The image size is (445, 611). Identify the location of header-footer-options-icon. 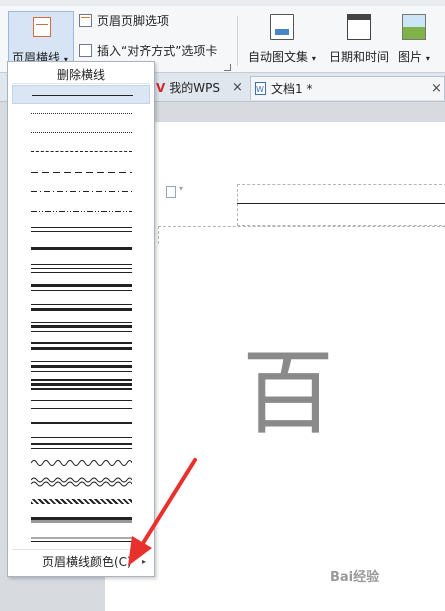
(85, 20).